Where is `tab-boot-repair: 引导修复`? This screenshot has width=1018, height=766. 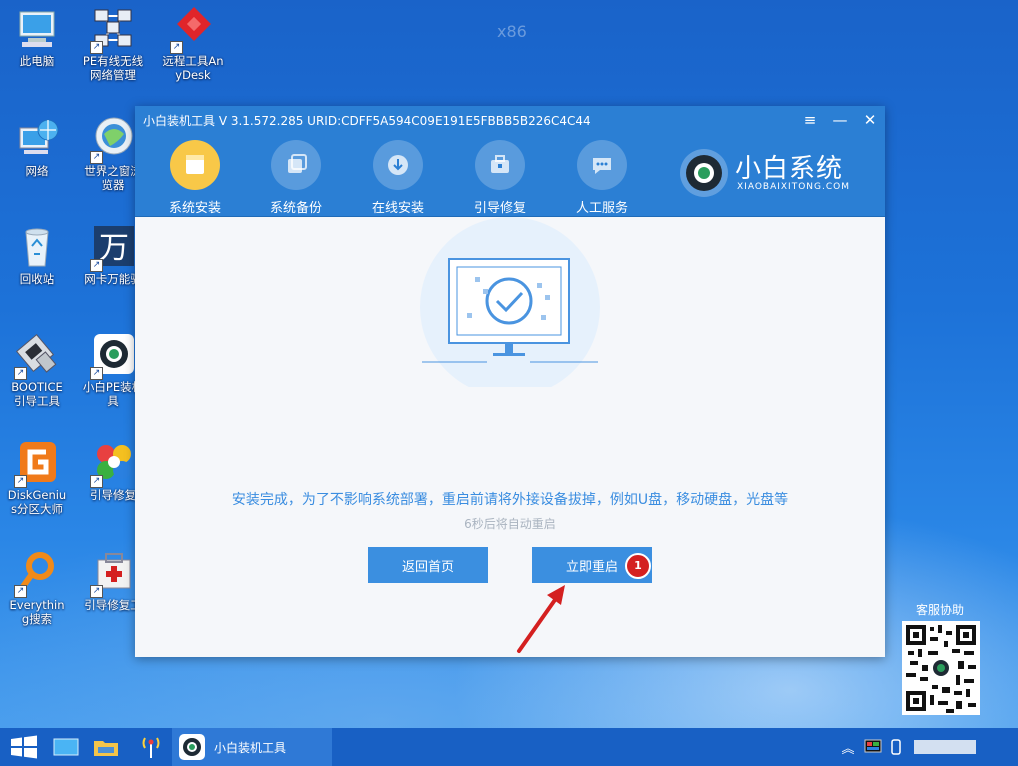
tab-boot-repair: 引导修复 is located at coordinates (500, 178).